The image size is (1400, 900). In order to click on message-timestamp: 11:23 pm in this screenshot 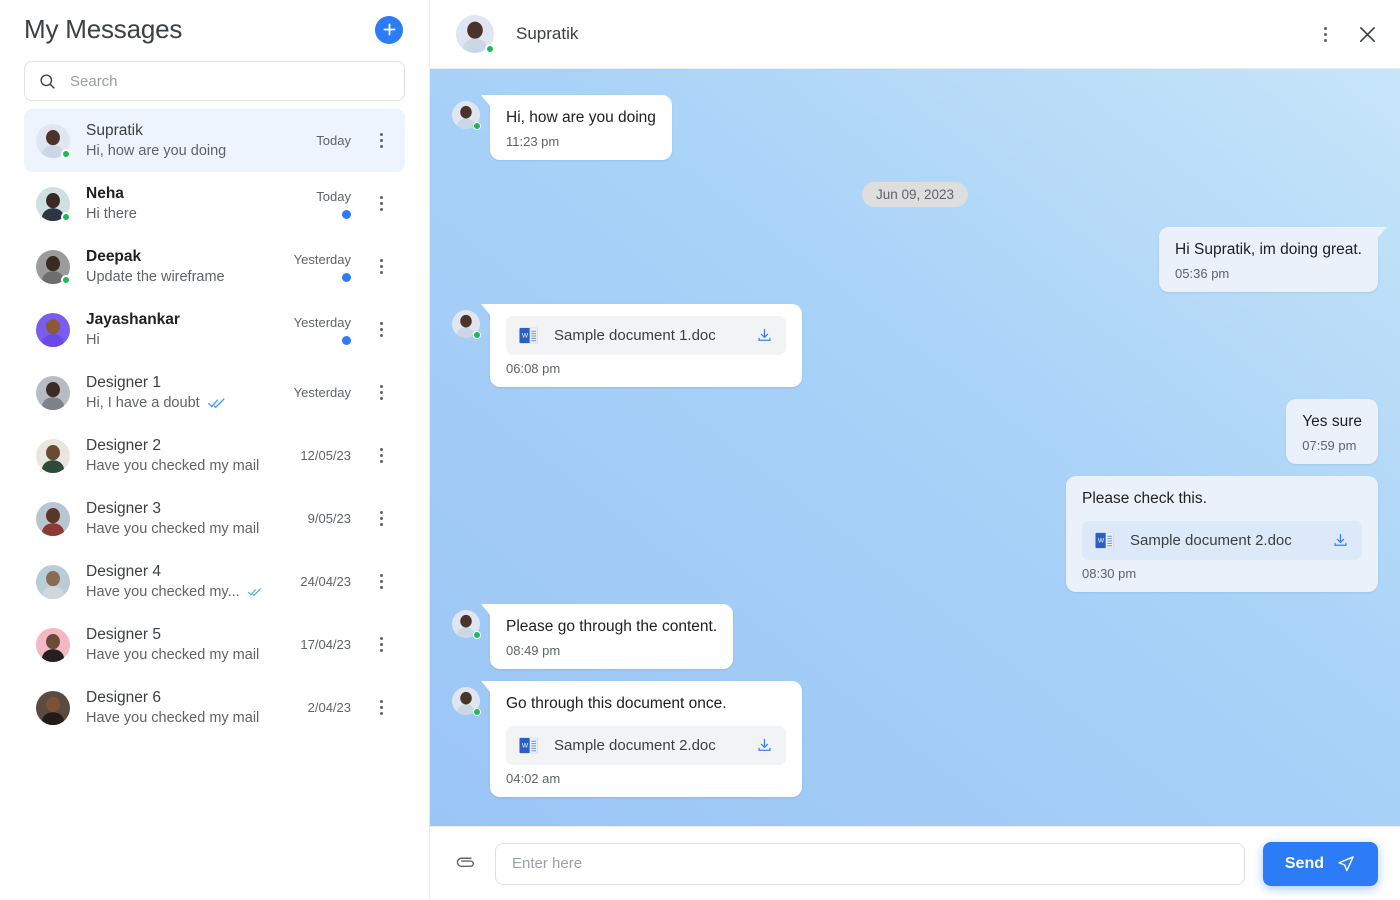, I will do `click(533, 141)`.